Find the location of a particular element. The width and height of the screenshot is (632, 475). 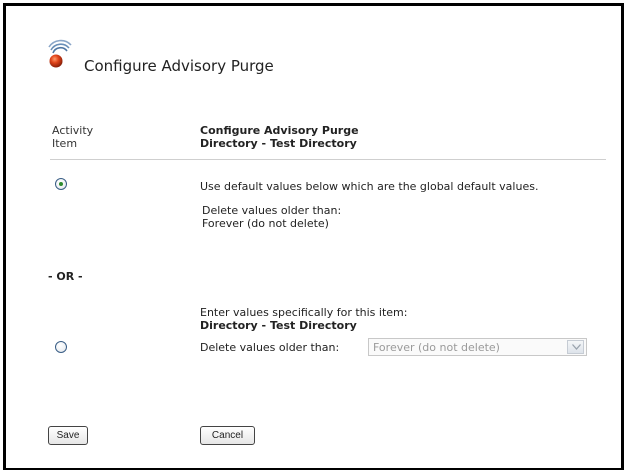

specific-values-label: Enter values specifically for this item: is located at coordinates (304, 312).